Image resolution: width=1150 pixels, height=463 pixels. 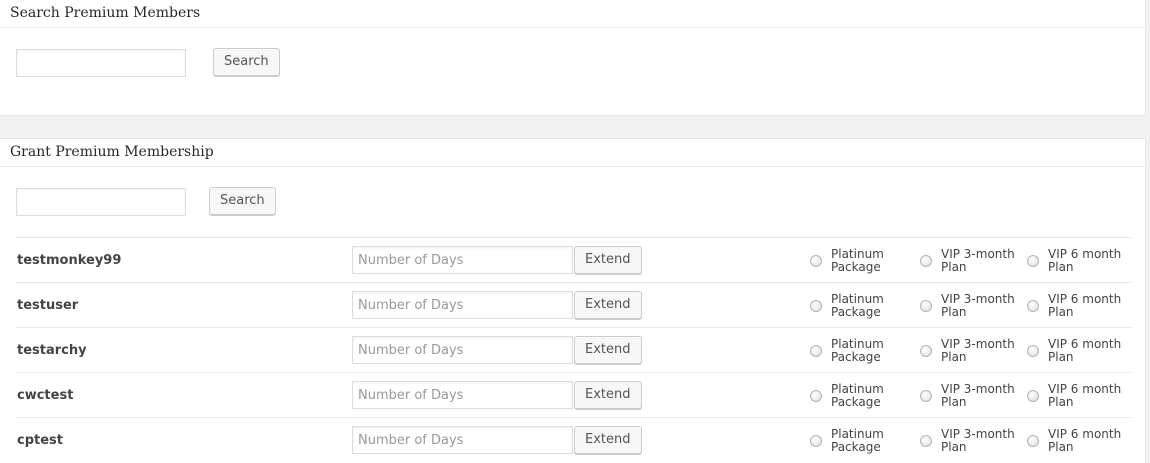 I want to click on search-members-input, so click(x=101, y=63).